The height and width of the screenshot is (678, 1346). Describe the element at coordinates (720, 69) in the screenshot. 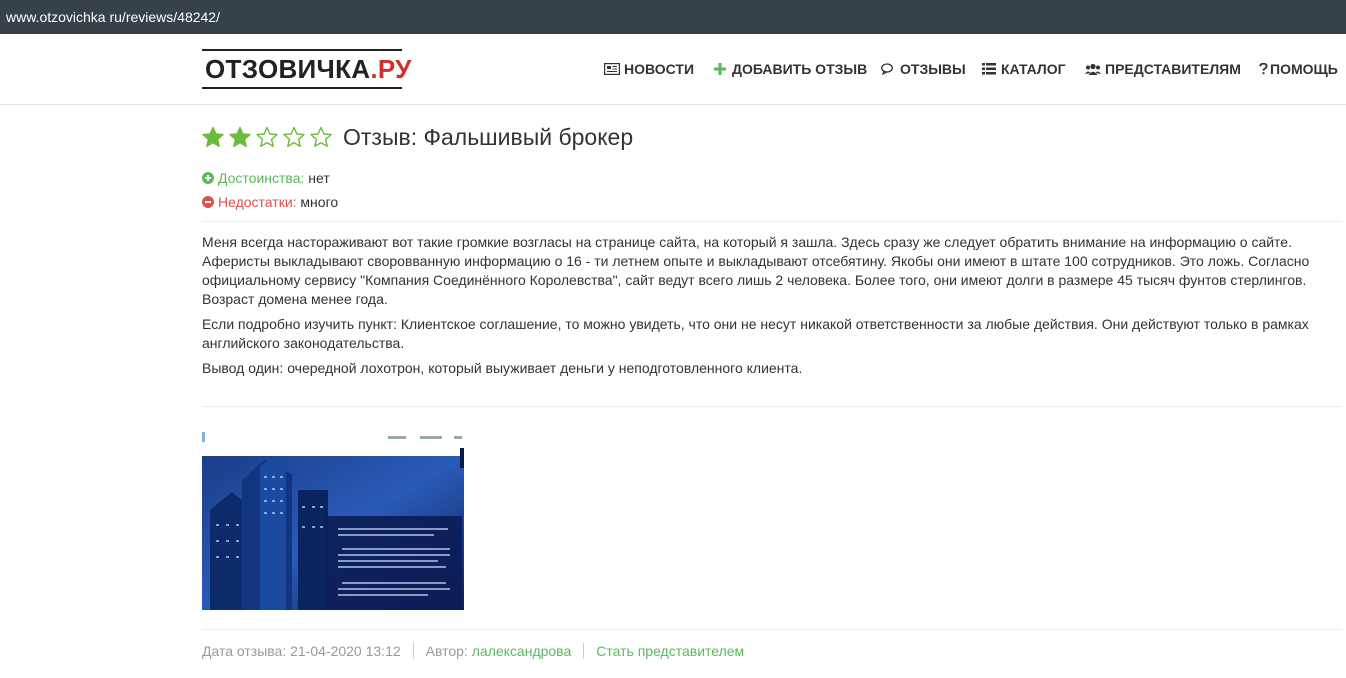

I see `plus-icon` at that location.